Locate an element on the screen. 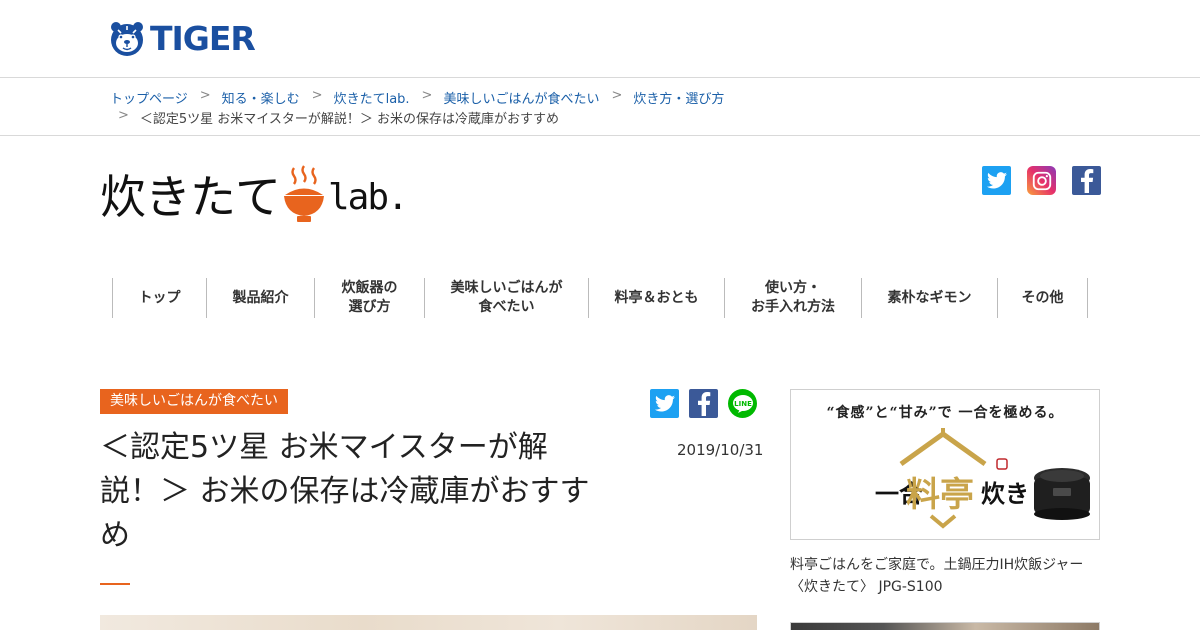  svg-text: 料亭 is located at coordinates (940, 495).